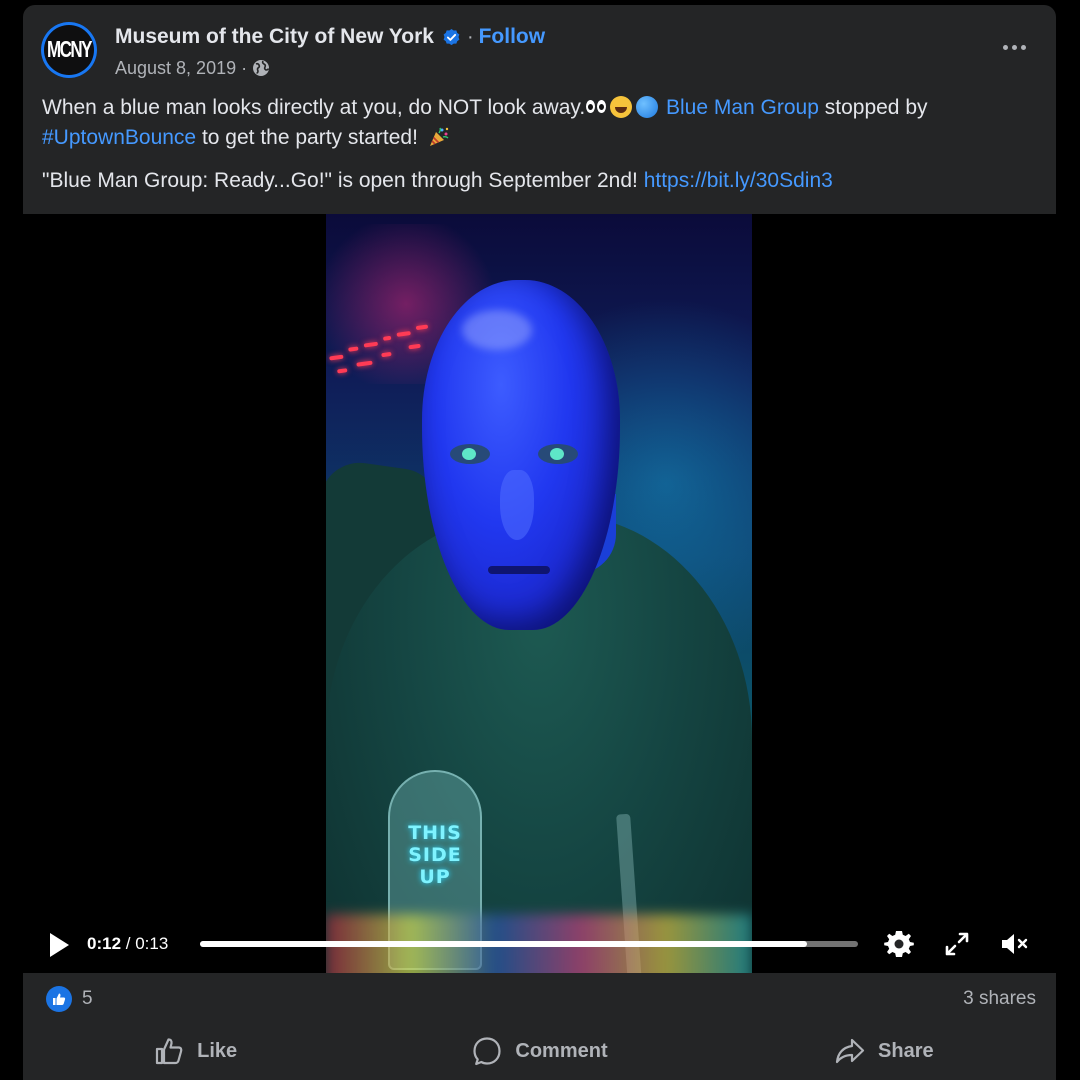 The height and width of the screenshot is (1080, 1080). I want to click on post-meta: August 8, 2019 ·, so click(192, 68).